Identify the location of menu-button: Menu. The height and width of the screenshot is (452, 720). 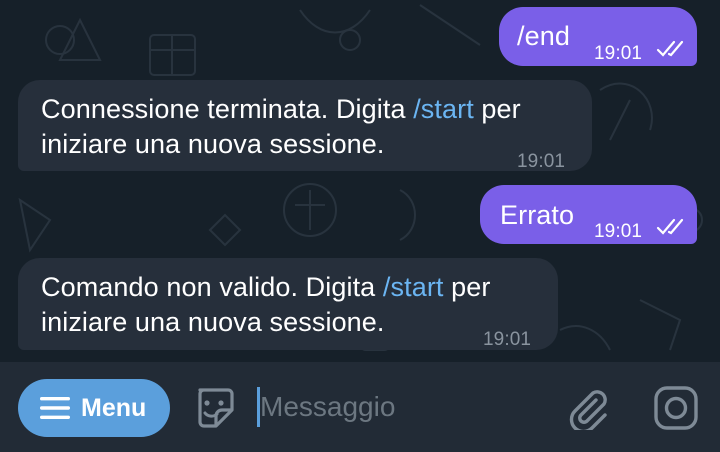
(94, 408).